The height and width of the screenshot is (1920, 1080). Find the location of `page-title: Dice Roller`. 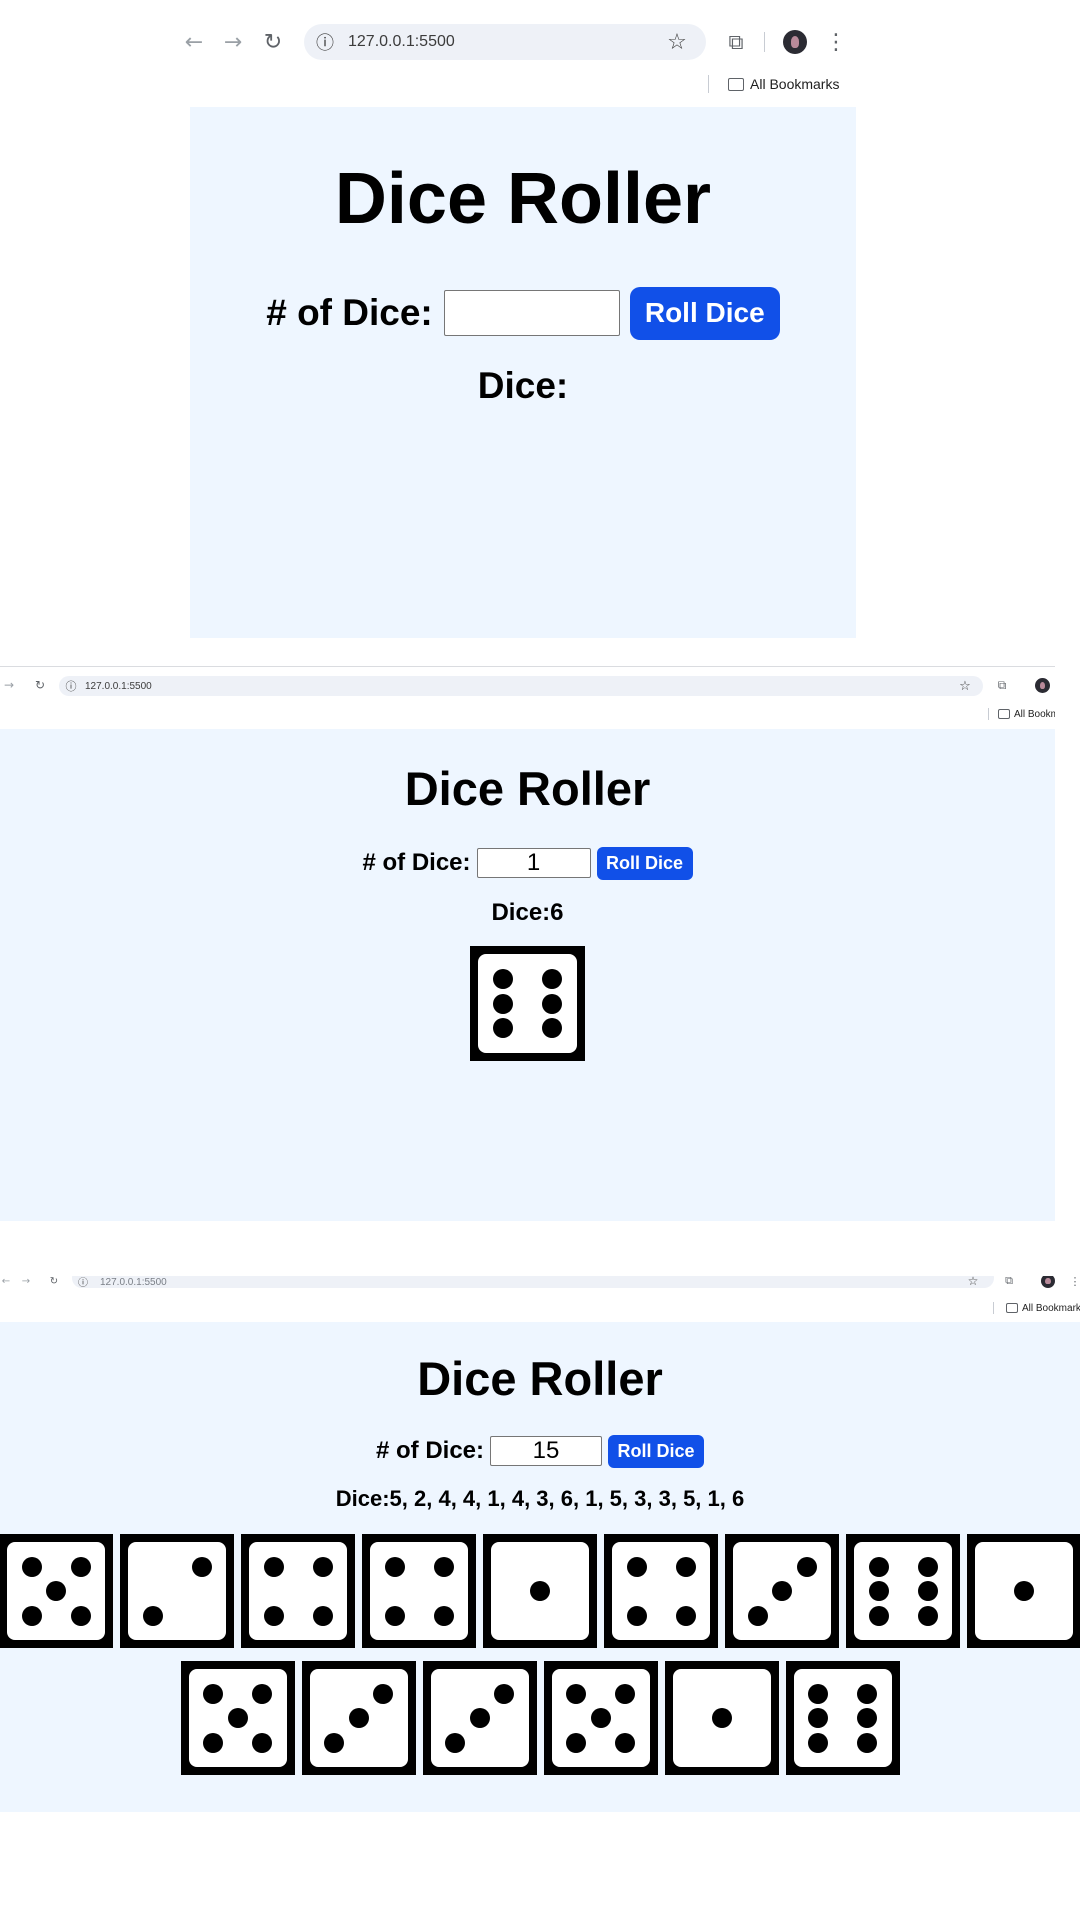

page-title: Dice Roller is located at coordinates (523, 199).